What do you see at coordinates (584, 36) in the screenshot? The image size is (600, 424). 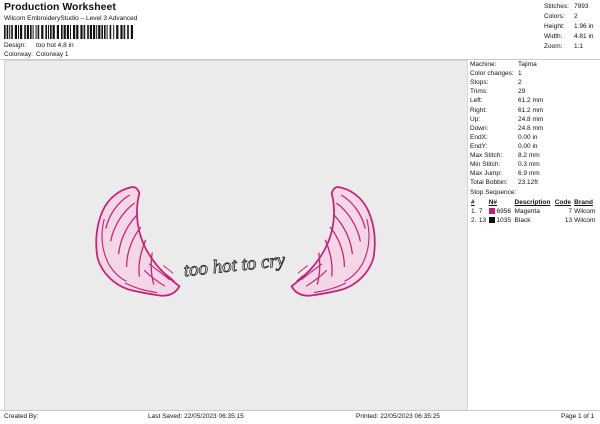 I see `summary-value: 4.81 in` at bounding box center [584, 36].